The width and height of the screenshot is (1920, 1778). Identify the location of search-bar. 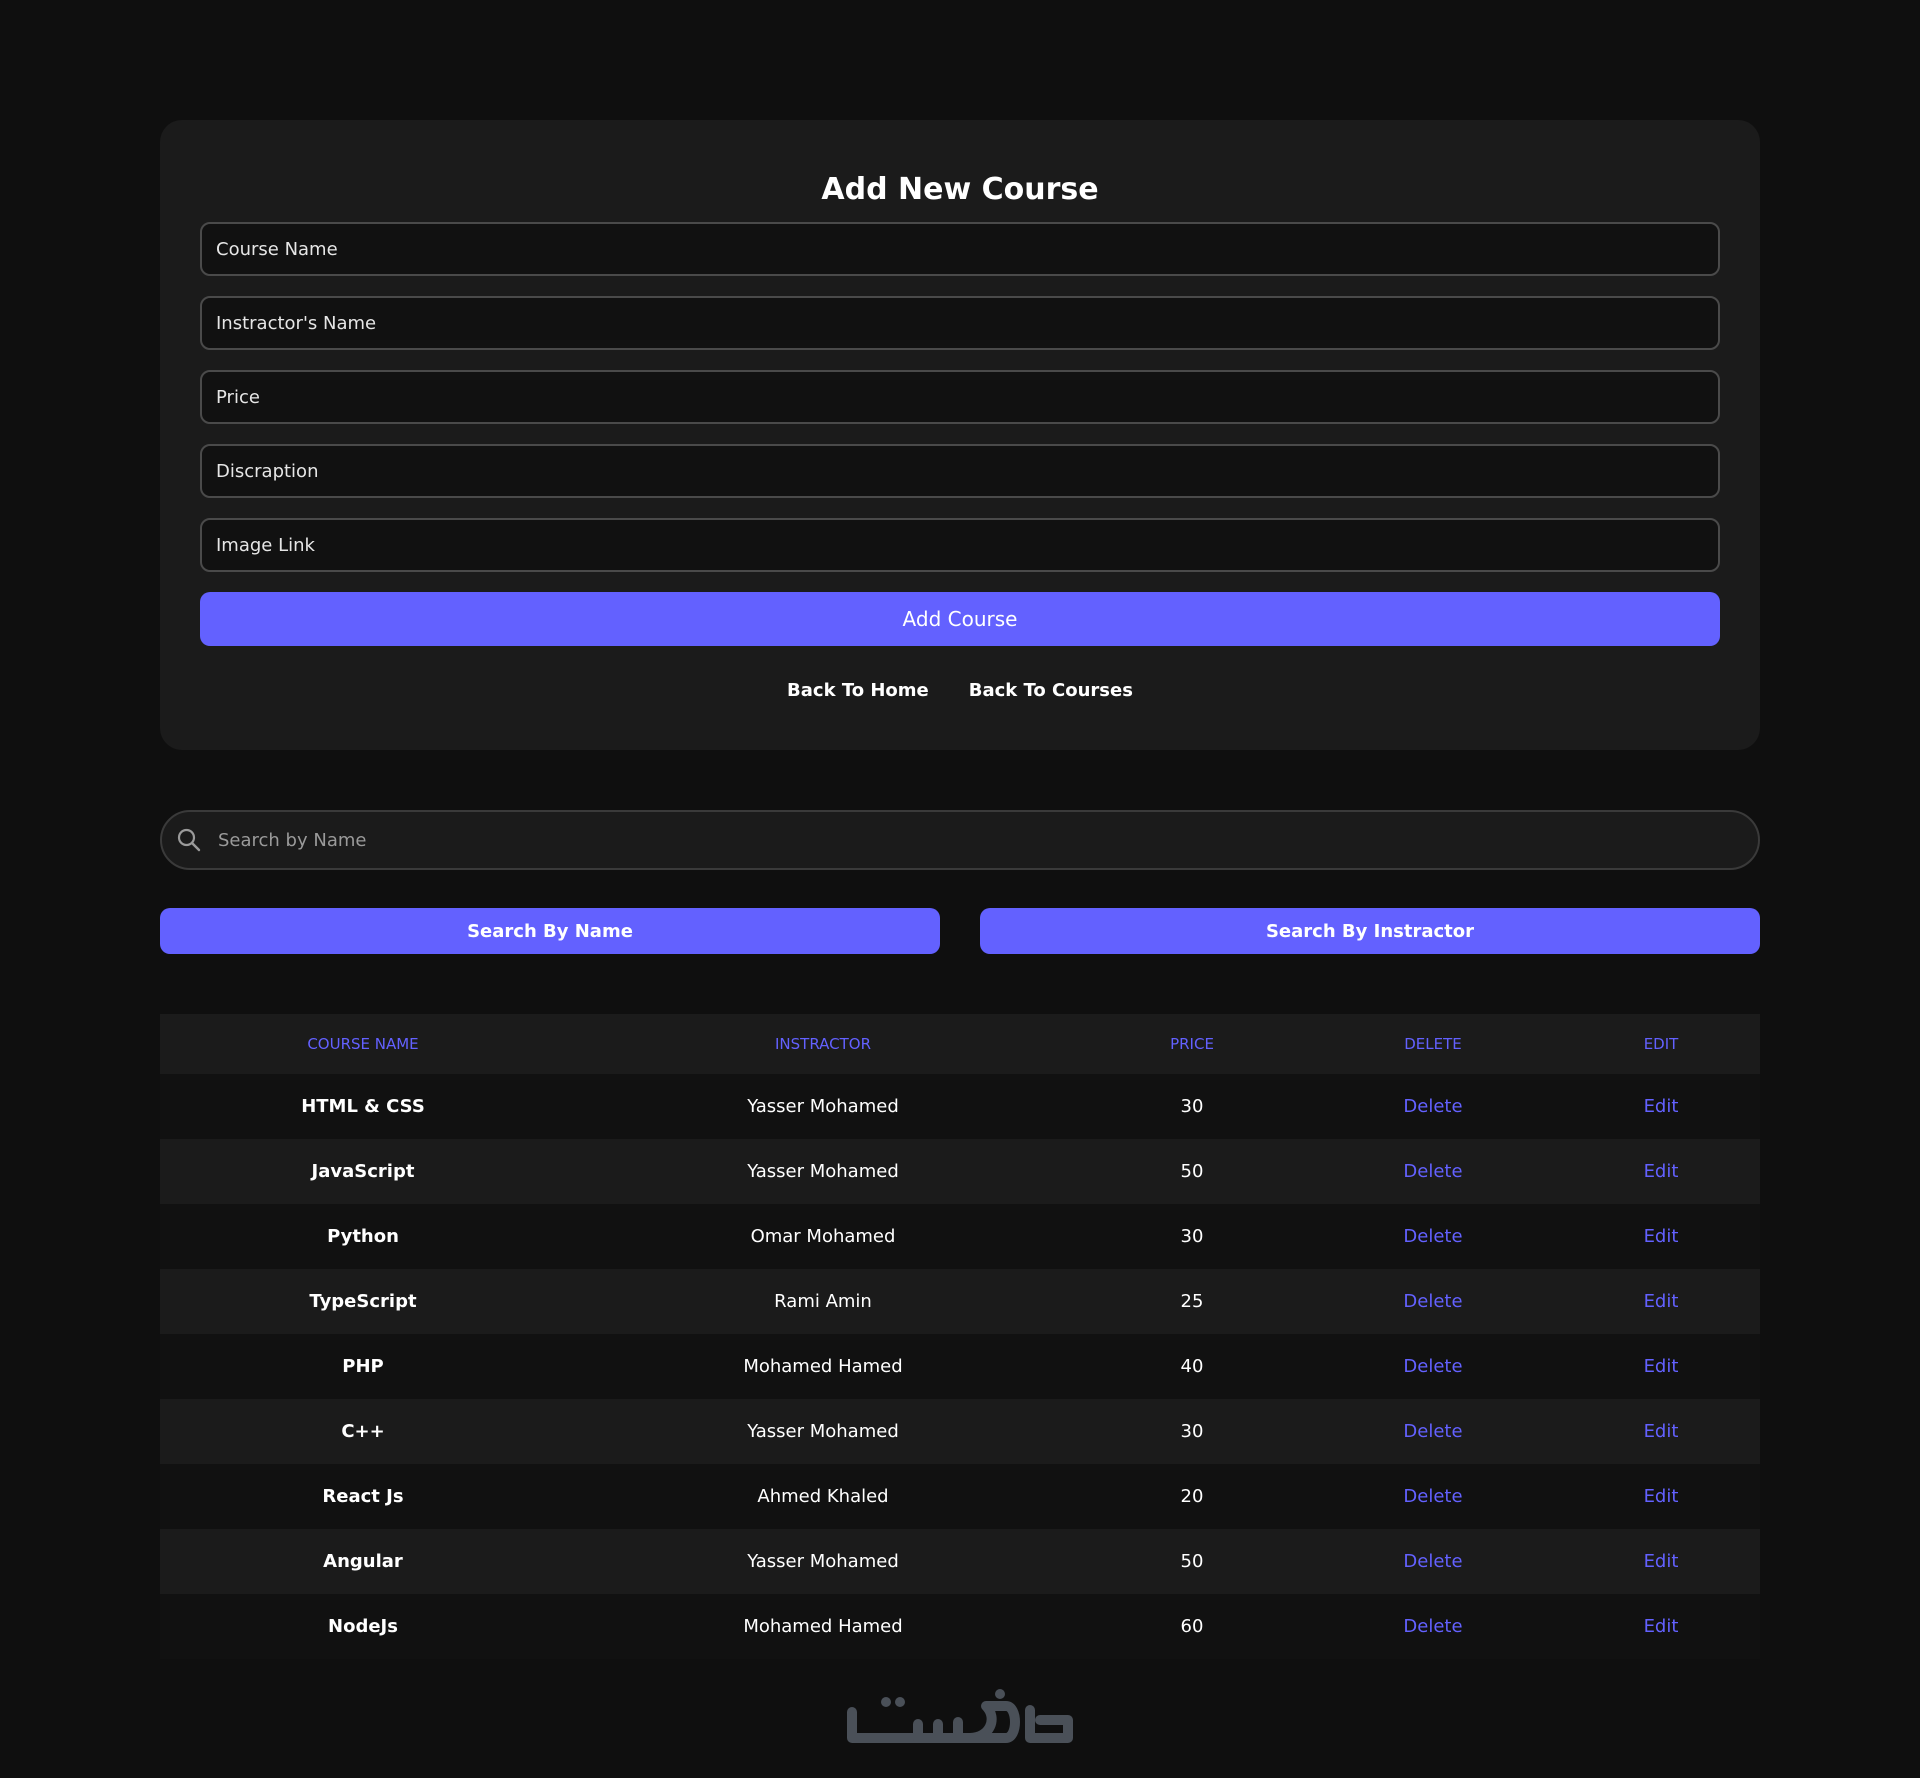
(960, 840).